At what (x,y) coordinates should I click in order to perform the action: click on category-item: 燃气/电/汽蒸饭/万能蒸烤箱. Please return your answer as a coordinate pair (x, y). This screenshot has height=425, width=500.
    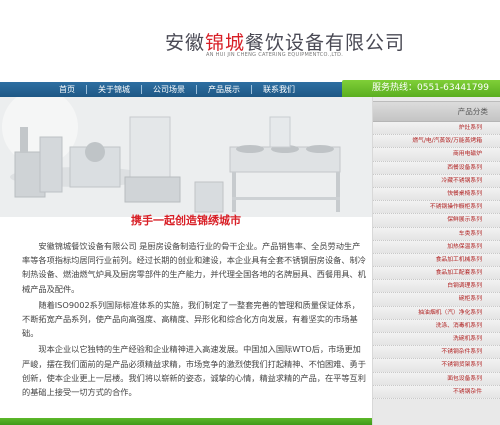
    Looking at the image, I should click on (436, 142).